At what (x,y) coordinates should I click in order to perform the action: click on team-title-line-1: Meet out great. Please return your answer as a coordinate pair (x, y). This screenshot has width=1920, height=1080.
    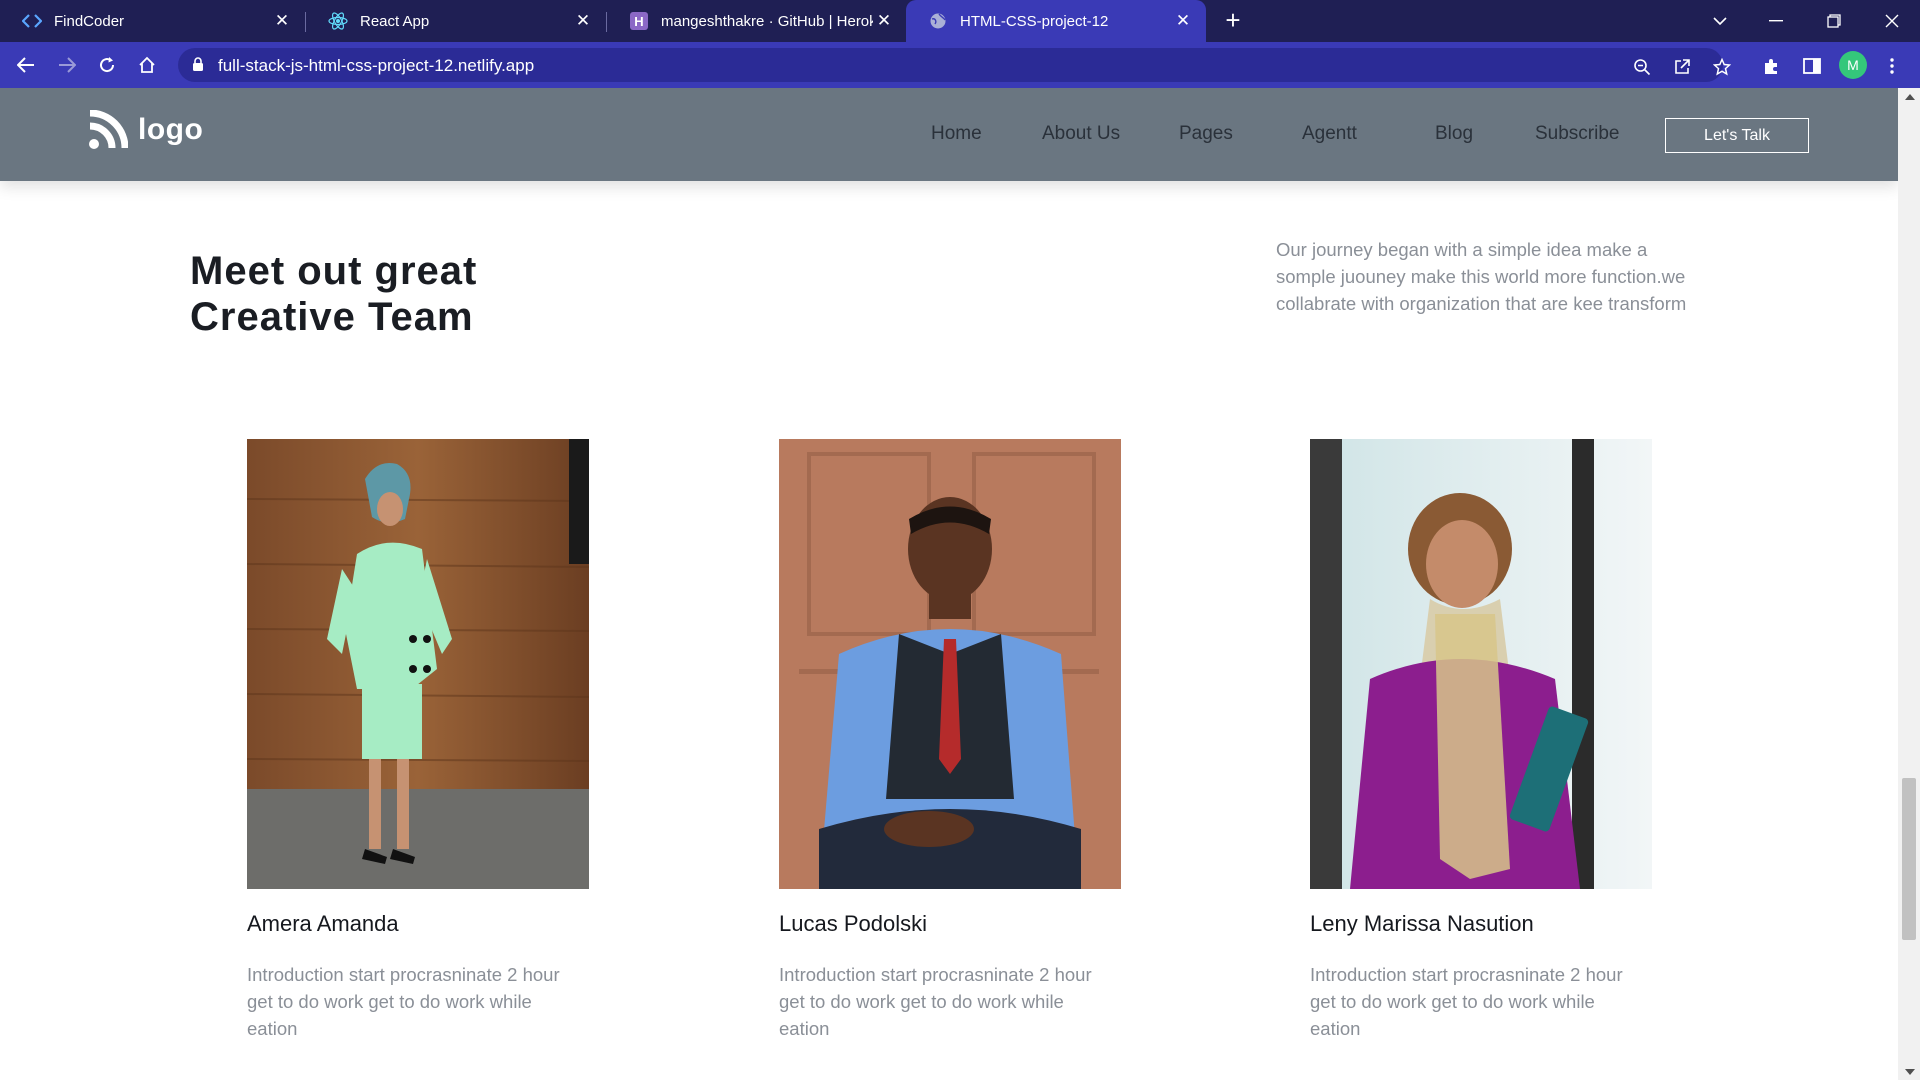
    Looking at the image, I should click on (334, 271).